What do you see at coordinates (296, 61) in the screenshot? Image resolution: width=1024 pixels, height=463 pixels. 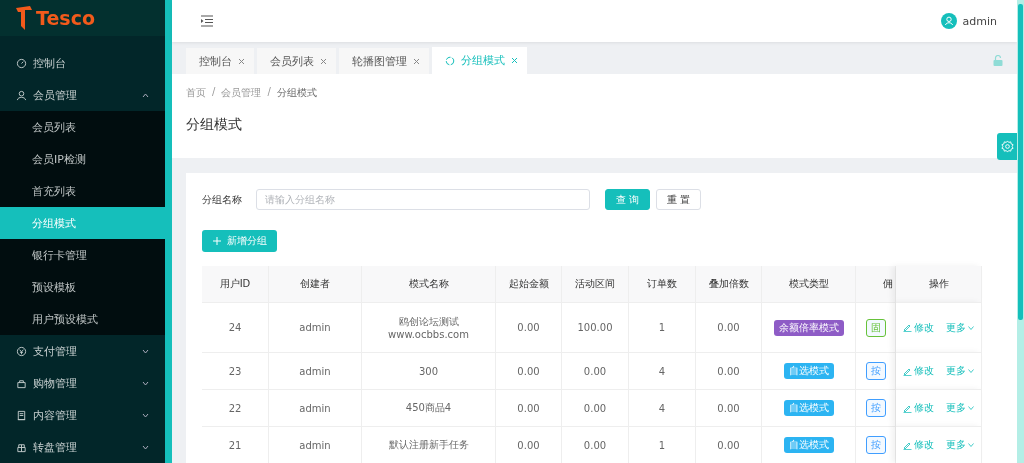 I see `tab: 会员列表` at bounding box center [296, 61].